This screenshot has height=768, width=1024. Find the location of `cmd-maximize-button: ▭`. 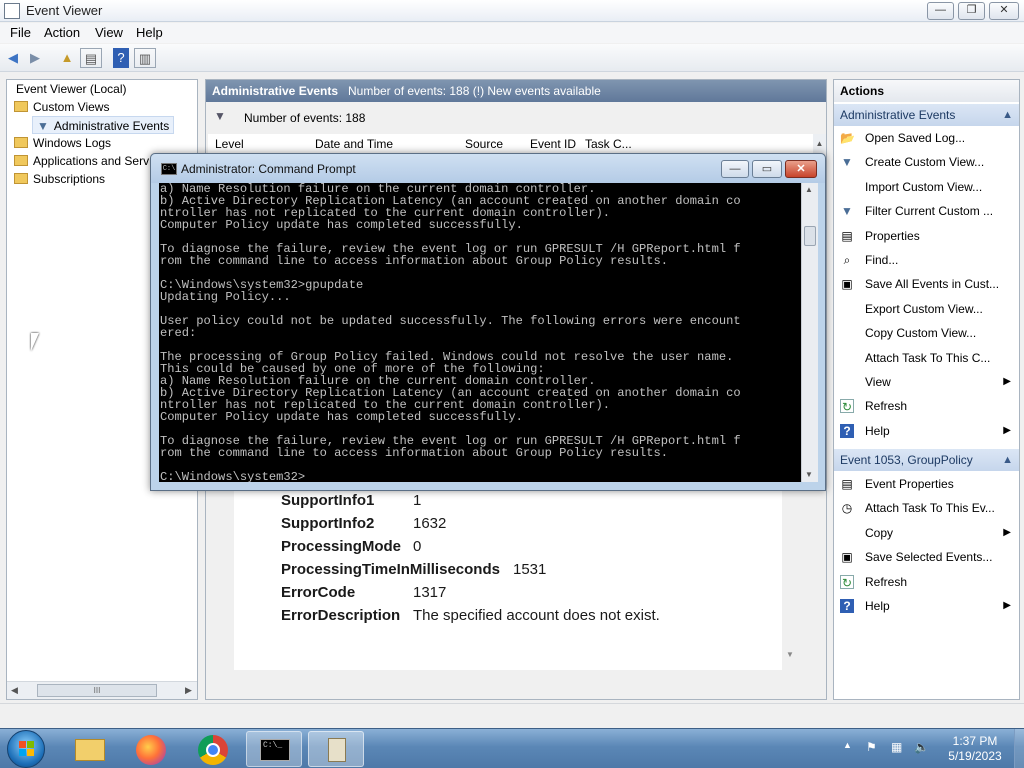

cmd-maximize-button: ▭ is located at coordinates (767, 169).